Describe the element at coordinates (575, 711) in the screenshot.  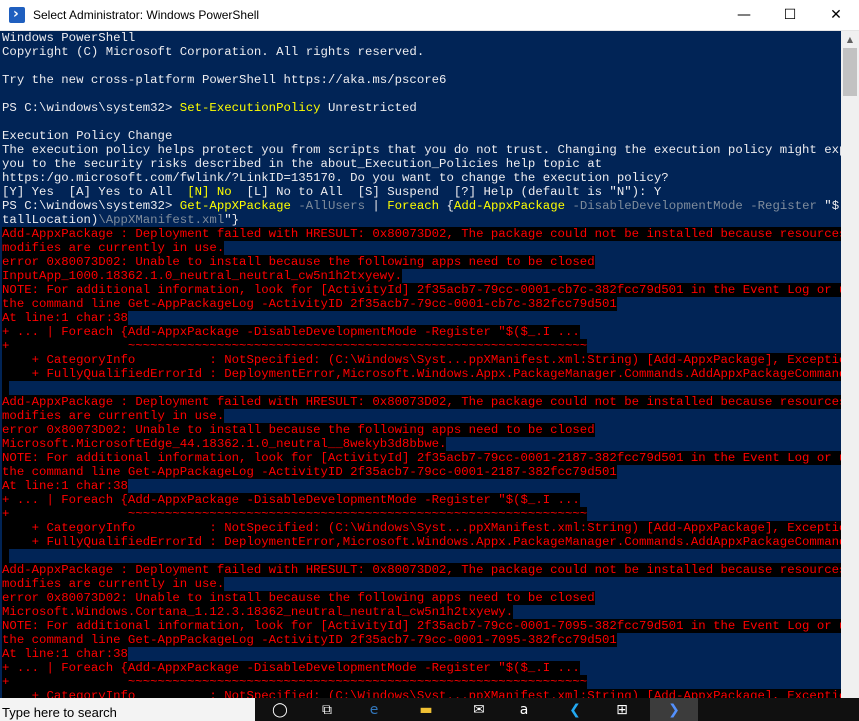
I see `vscode-icon: ❮` at that location.